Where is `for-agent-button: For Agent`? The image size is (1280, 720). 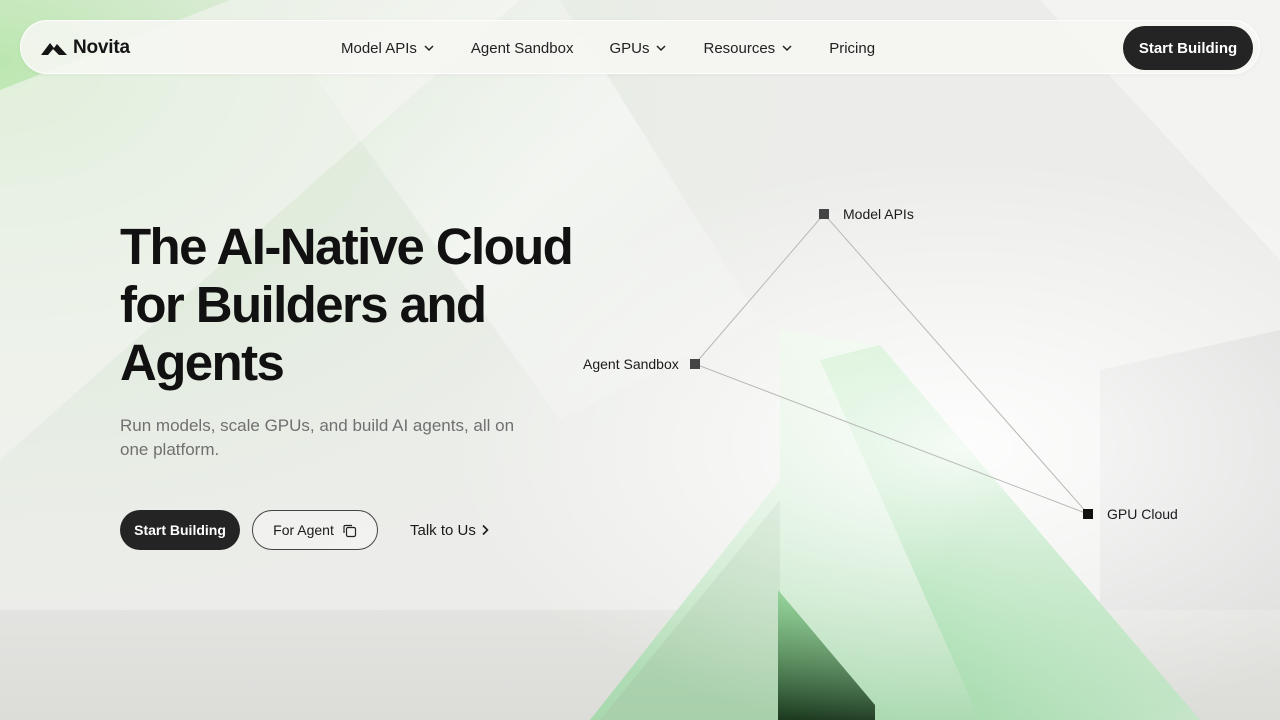
for-agent-button: For Agent is located at coordinates (315, 530).